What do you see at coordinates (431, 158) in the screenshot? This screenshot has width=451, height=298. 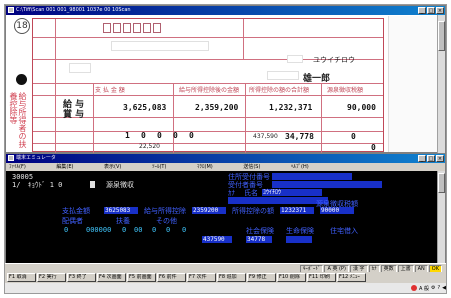 I see `terminal-maximize-button: □` at bounding box center [431, 158].